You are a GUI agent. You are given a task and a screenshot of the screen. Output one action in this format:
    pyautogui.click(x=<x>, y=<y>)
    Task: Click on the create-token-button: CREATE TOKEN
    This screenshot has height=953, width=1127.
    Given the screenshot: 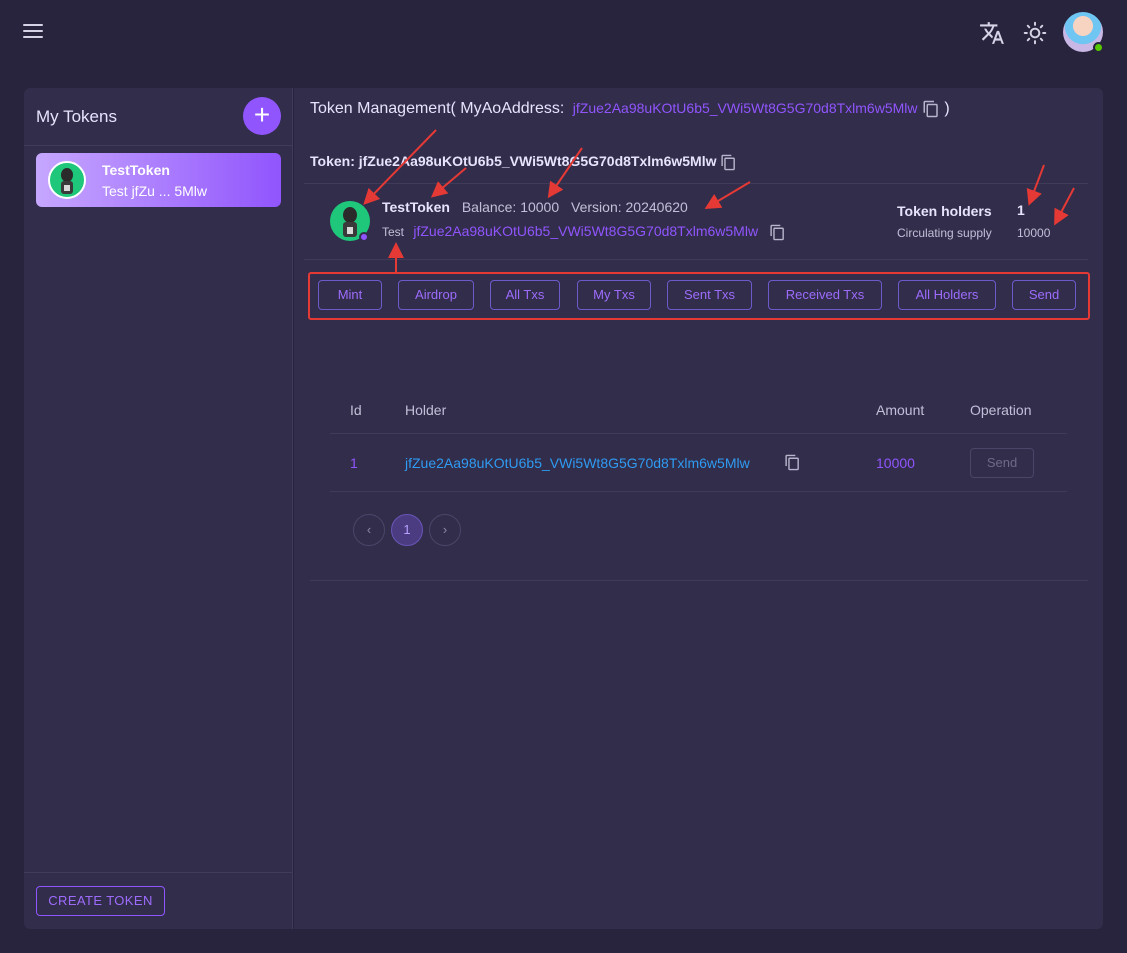 What is the action you would take?
    pyautogui.click(x=100, y=901)
    